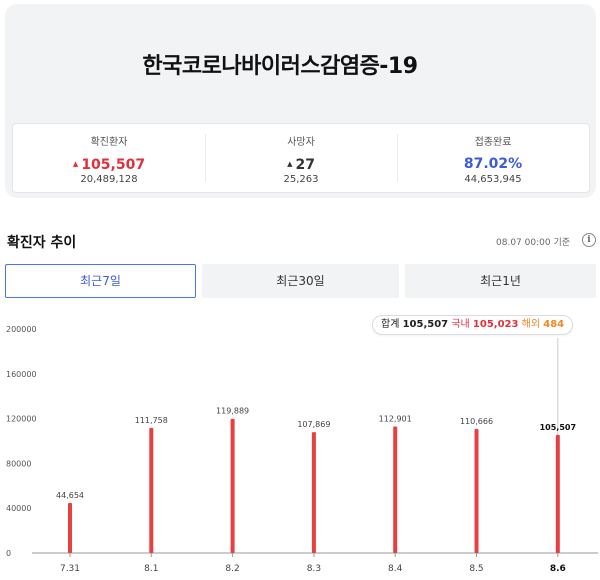  Describe the element at coordinates (151, 569) in the screenshot. I see `x-tick-label: 8.1` at that location.